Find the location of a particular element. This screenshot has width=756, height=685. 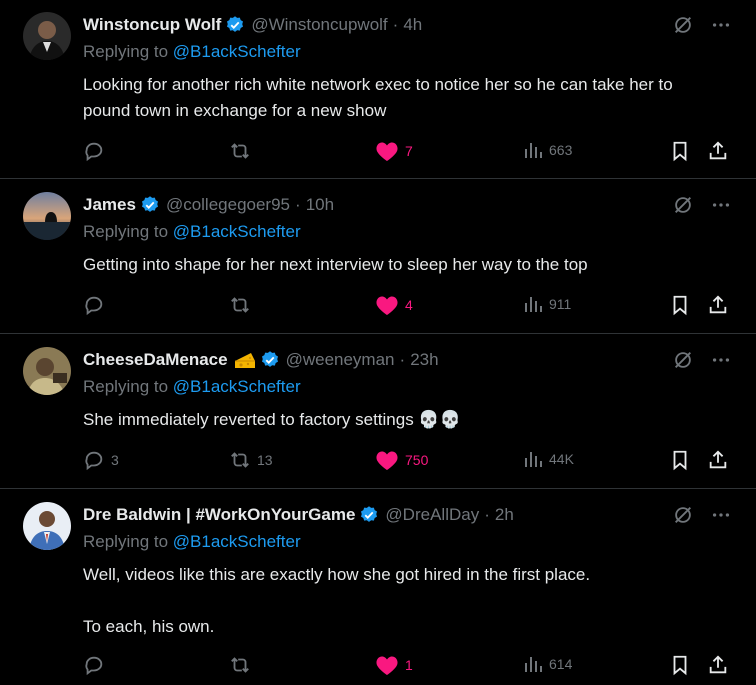

view-count: 663 is located at coordinates (561, 150).